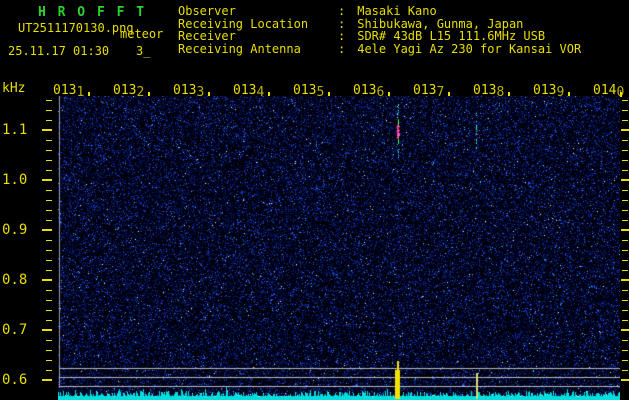 This screenshot has width=629, height=400. Describe the element at coordinates (239, 48) in the screenshot. I see `info-label: Receiving Antenna` at that location.